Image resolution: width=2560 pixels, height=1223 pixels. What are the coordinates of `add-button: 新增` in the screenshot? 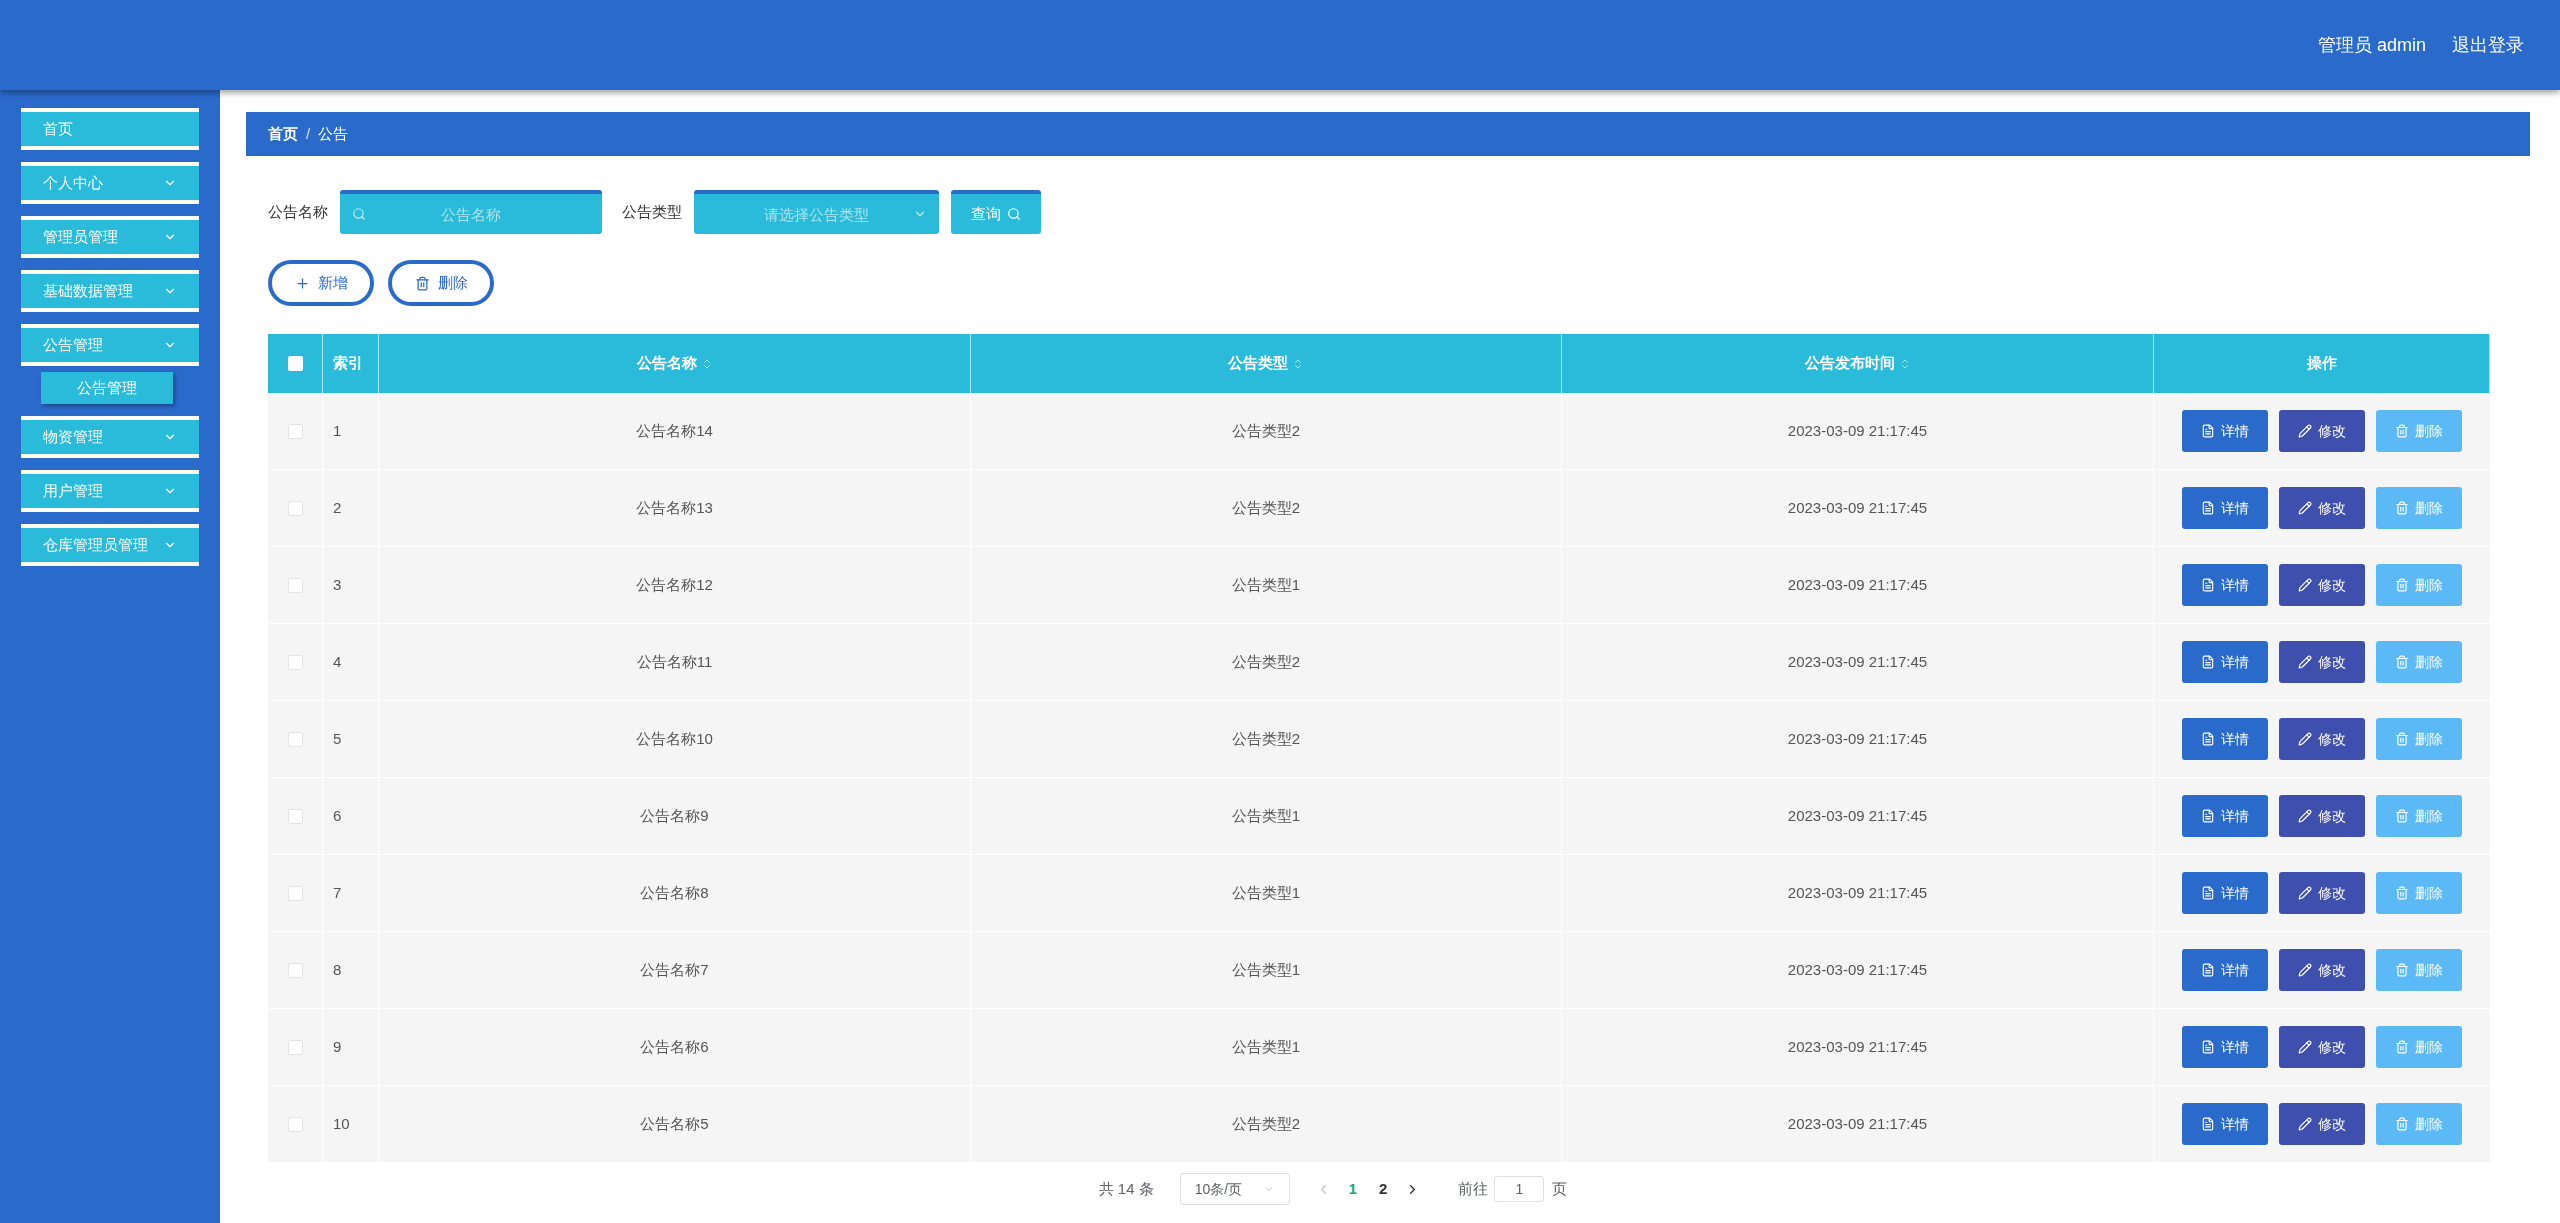 It's located at (321, 283).